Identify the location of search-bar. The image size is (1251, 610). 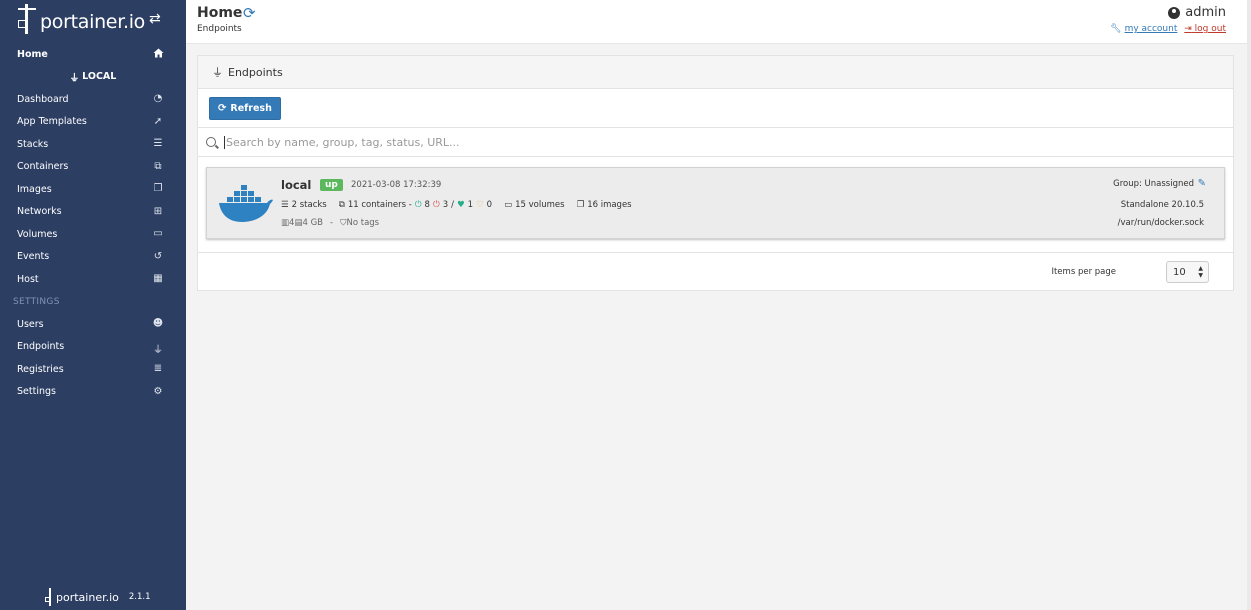
(715, 142).